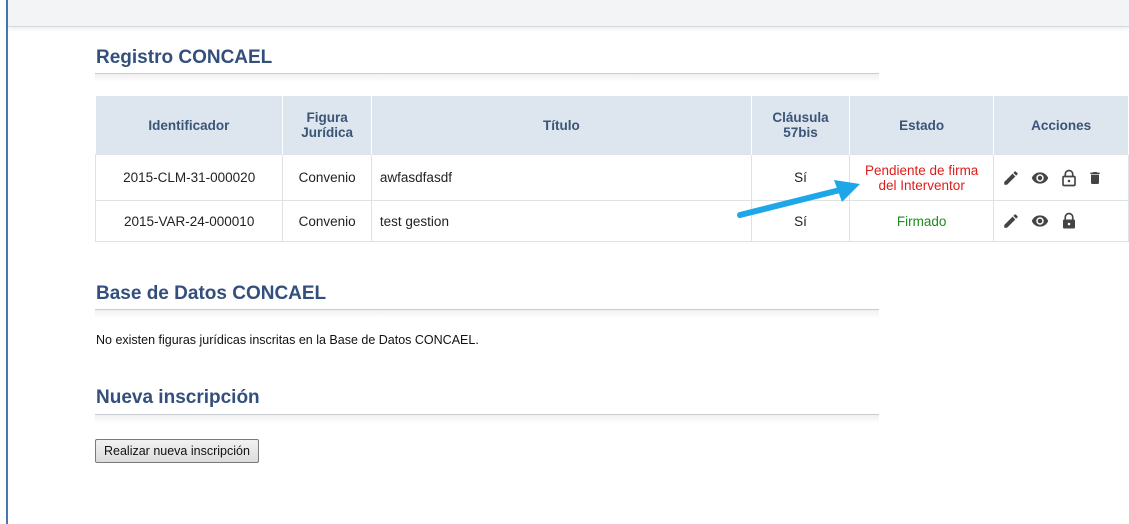 The width and height of the screenshot is (1129, 524). What do you see at coordinates (189, 177) in the screenshot?
I see `cell-identificador: 2015-CLM-31-000020` at bounding box center [189, 177].